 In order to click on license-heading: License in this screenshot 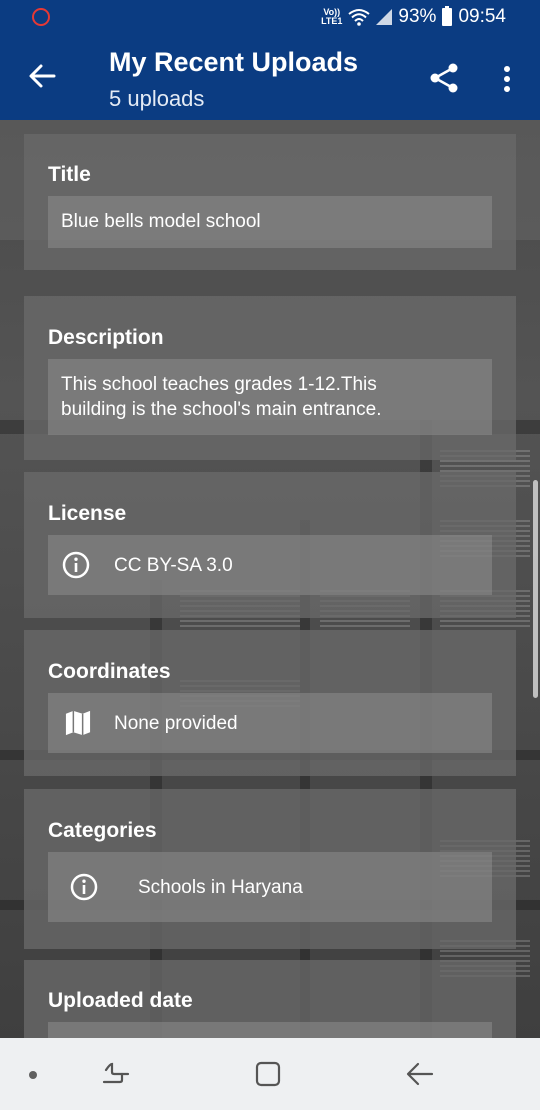, I will do `click(87, 513)`.